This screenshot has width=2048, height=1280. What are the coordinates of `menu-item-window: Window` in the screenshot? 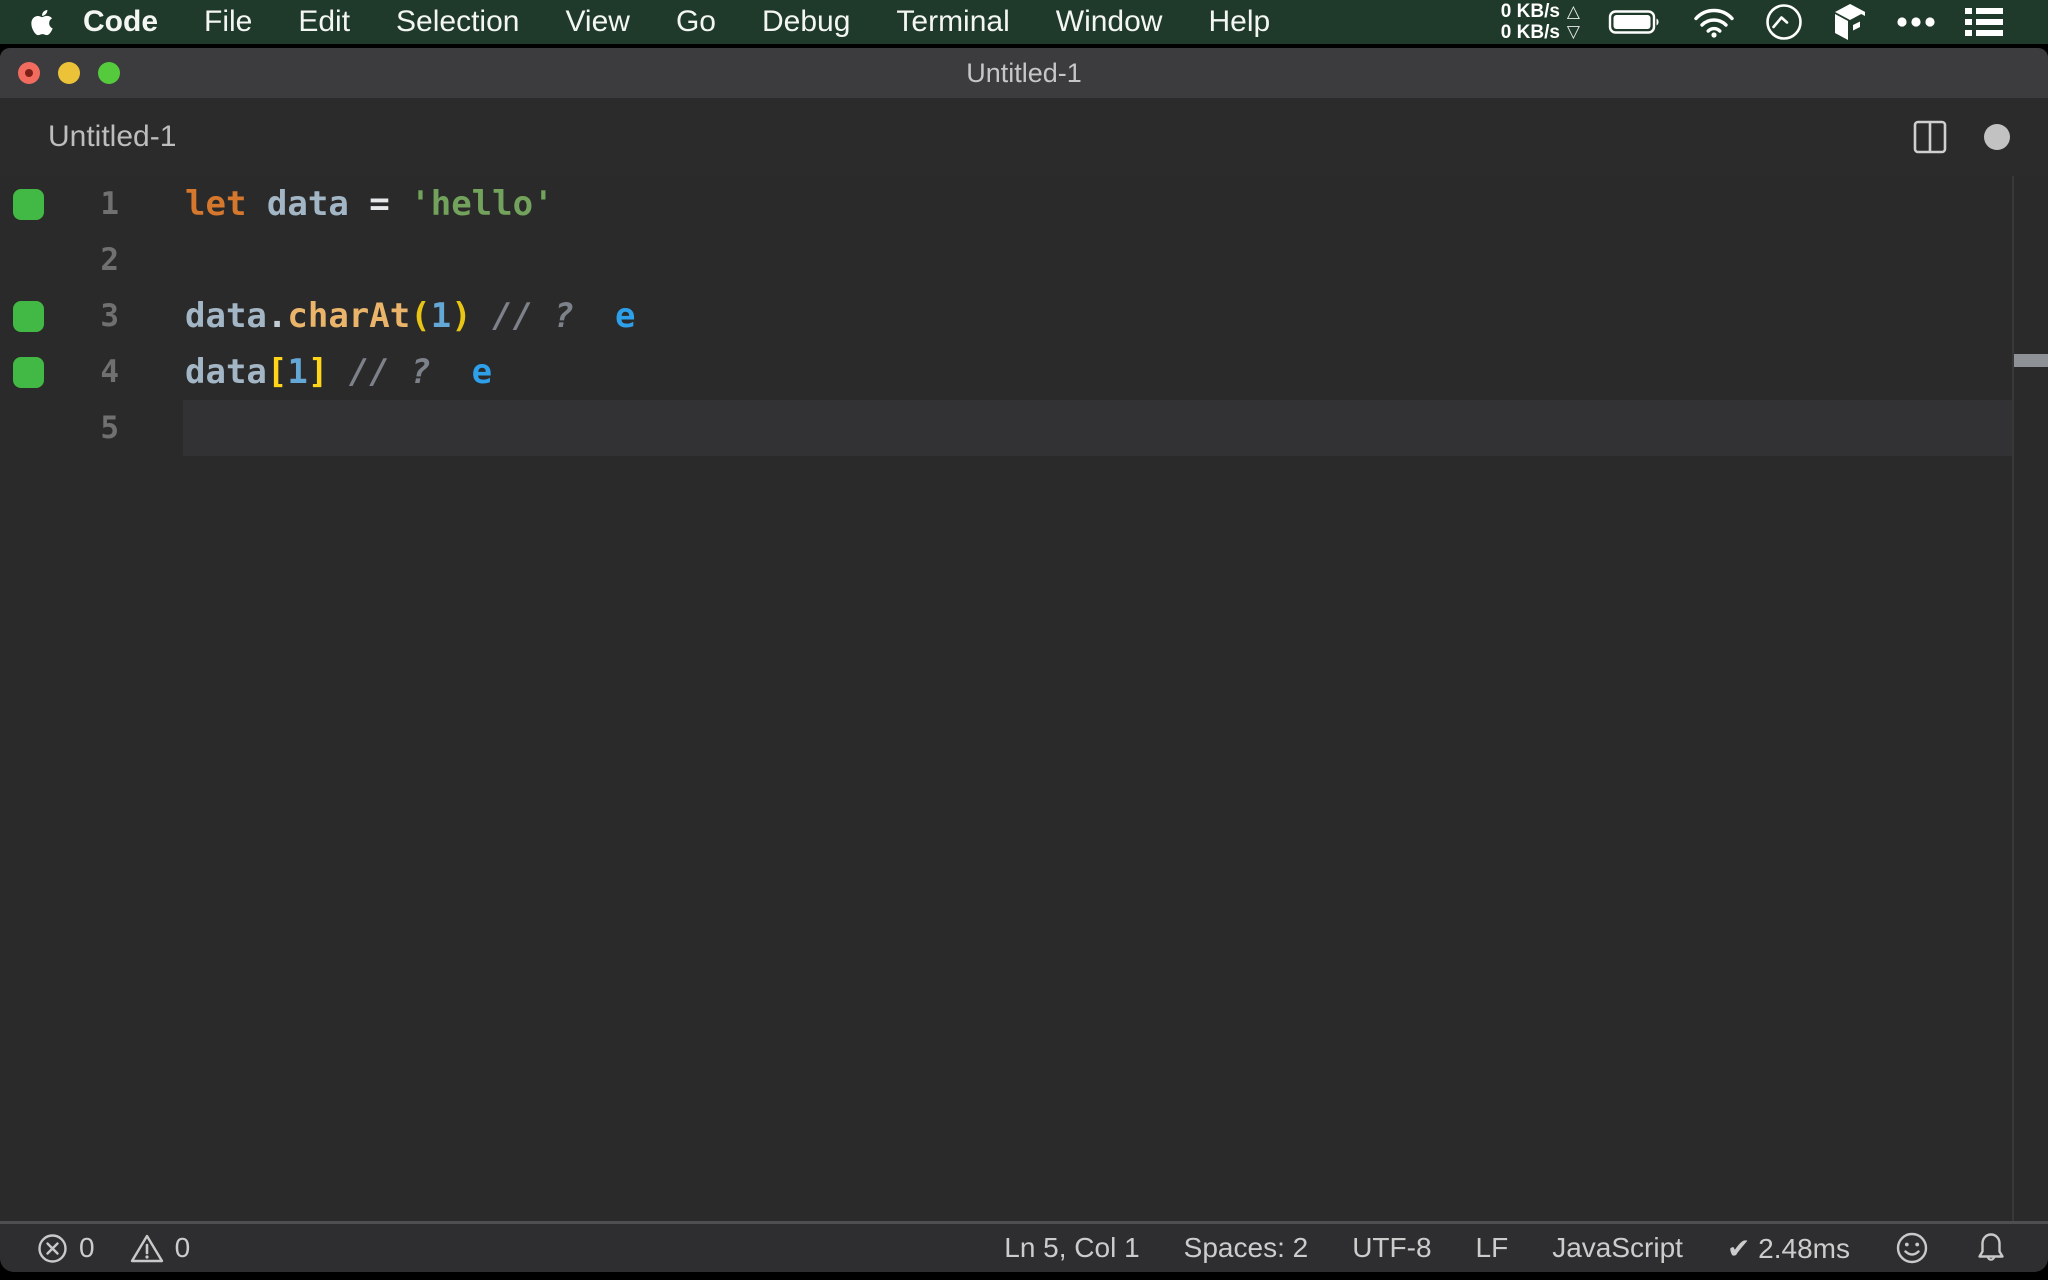 It's located at (1109, 22).